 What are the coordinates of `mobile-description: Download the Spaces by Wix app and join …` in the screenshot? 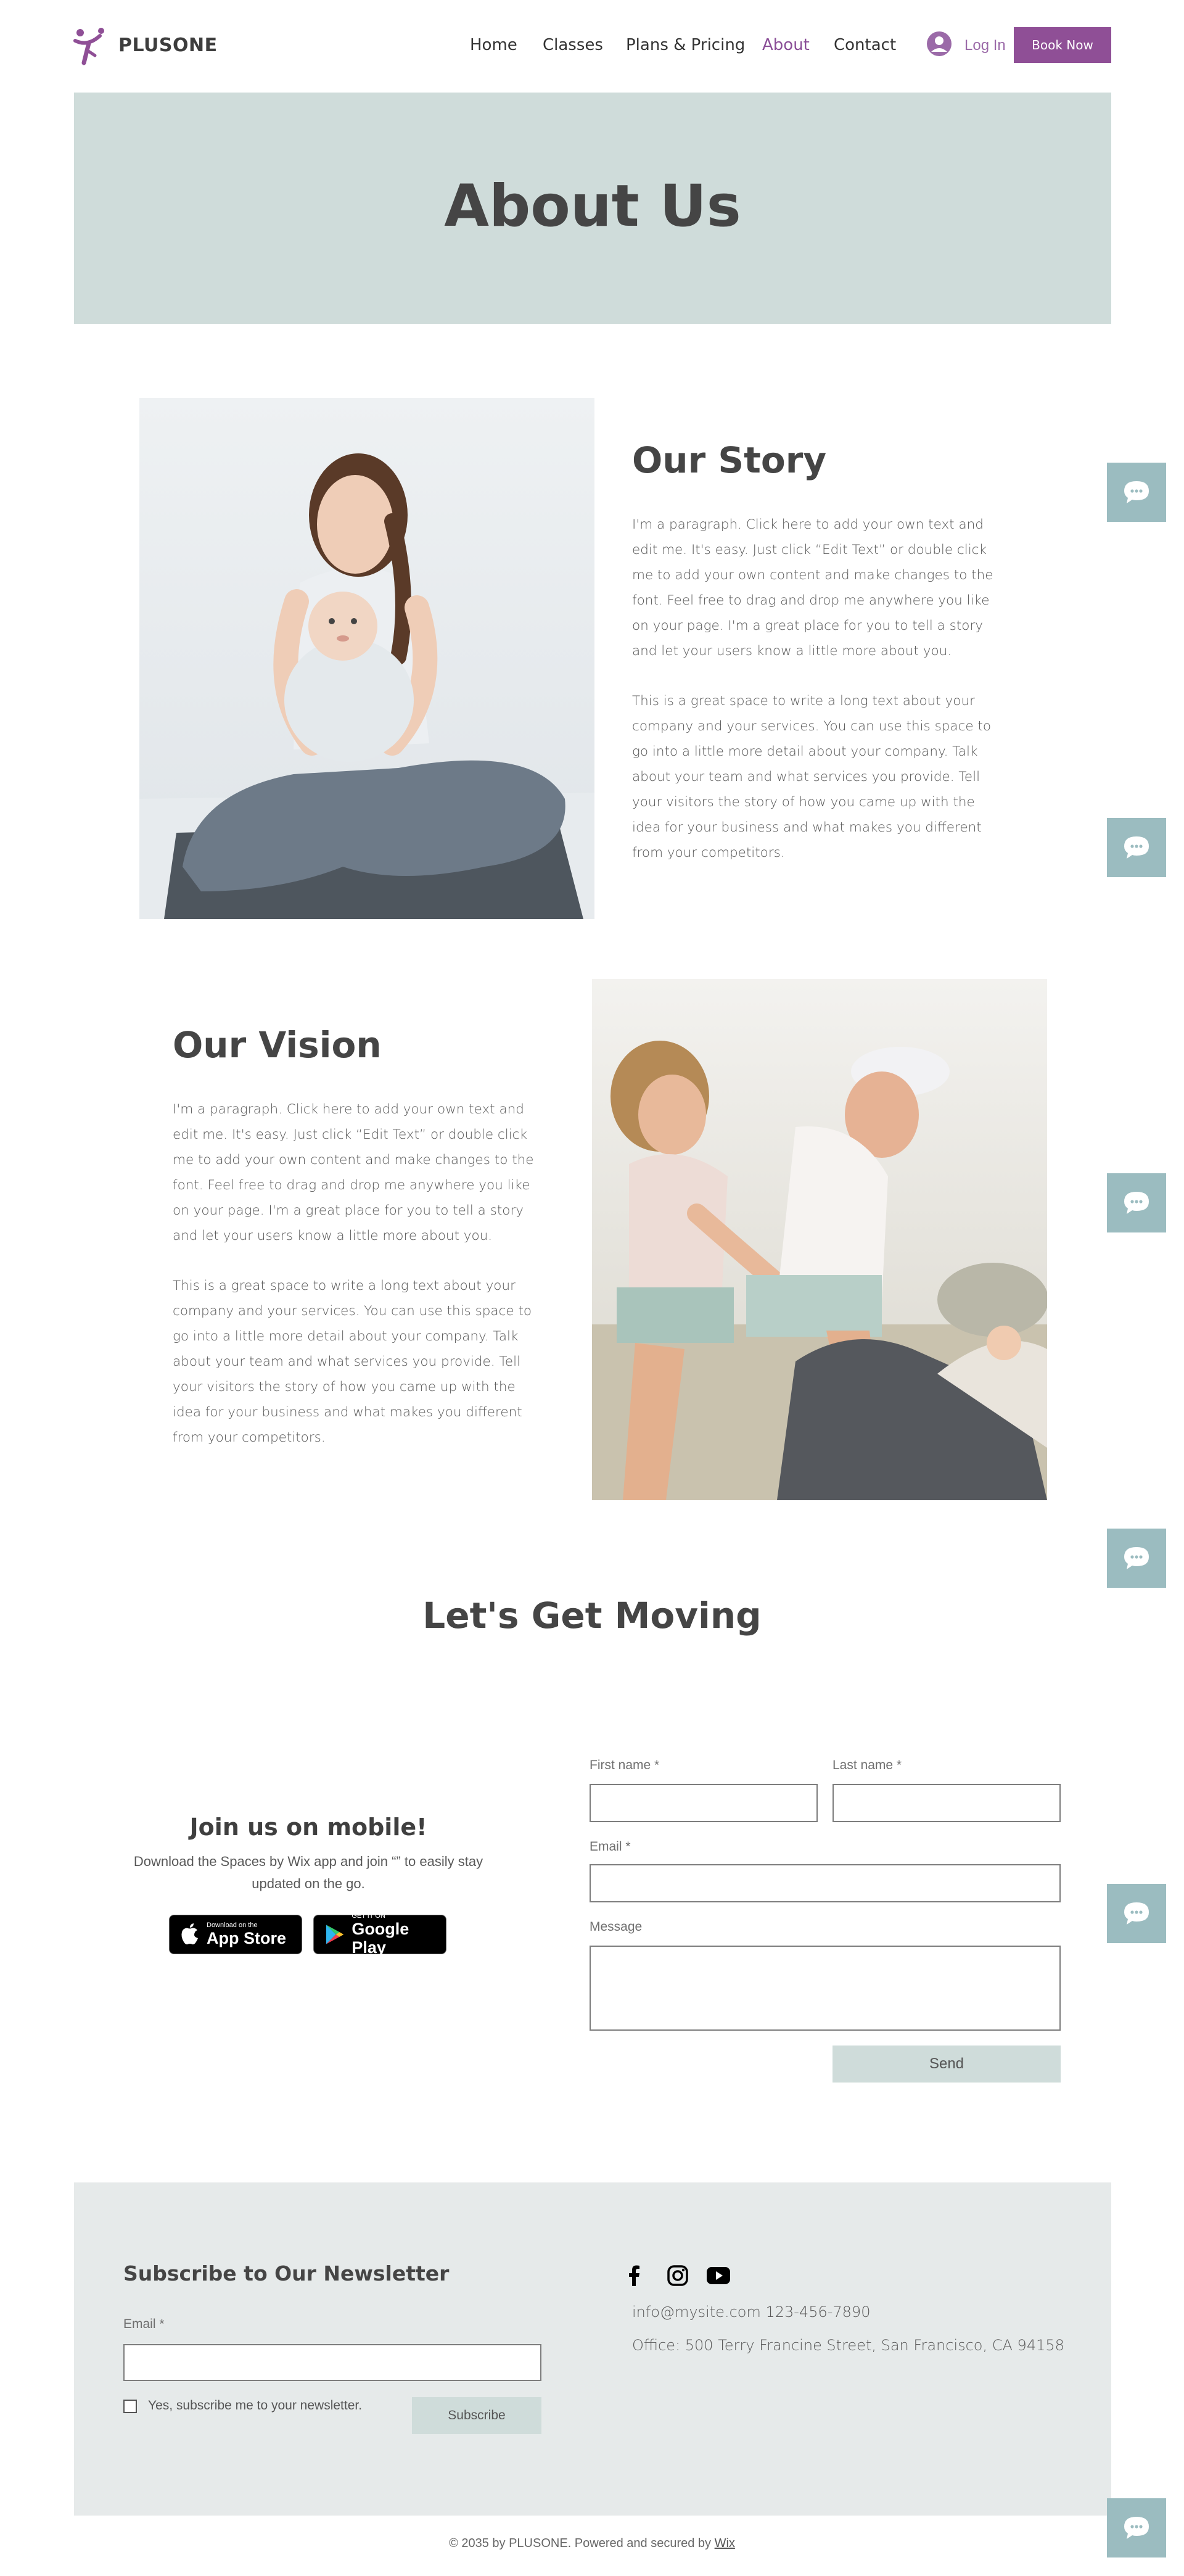 It's located at (308, 1872).